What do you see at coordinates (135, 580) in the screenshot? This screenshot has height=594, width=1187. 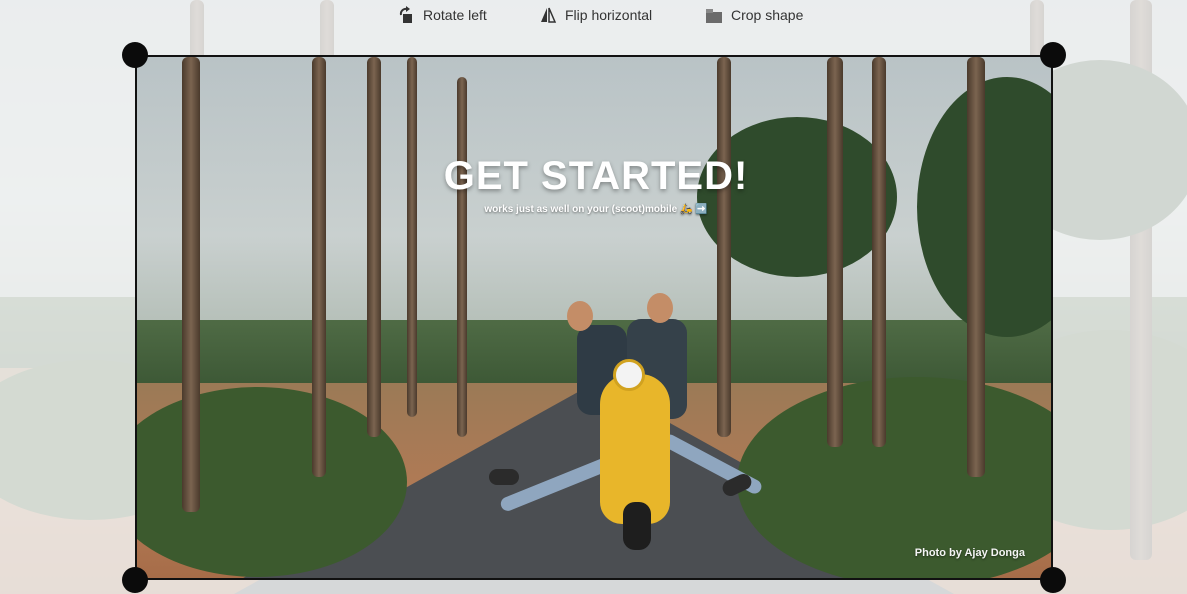 I see `crop-handle-bottom-left` at bounding box center [135, 580].